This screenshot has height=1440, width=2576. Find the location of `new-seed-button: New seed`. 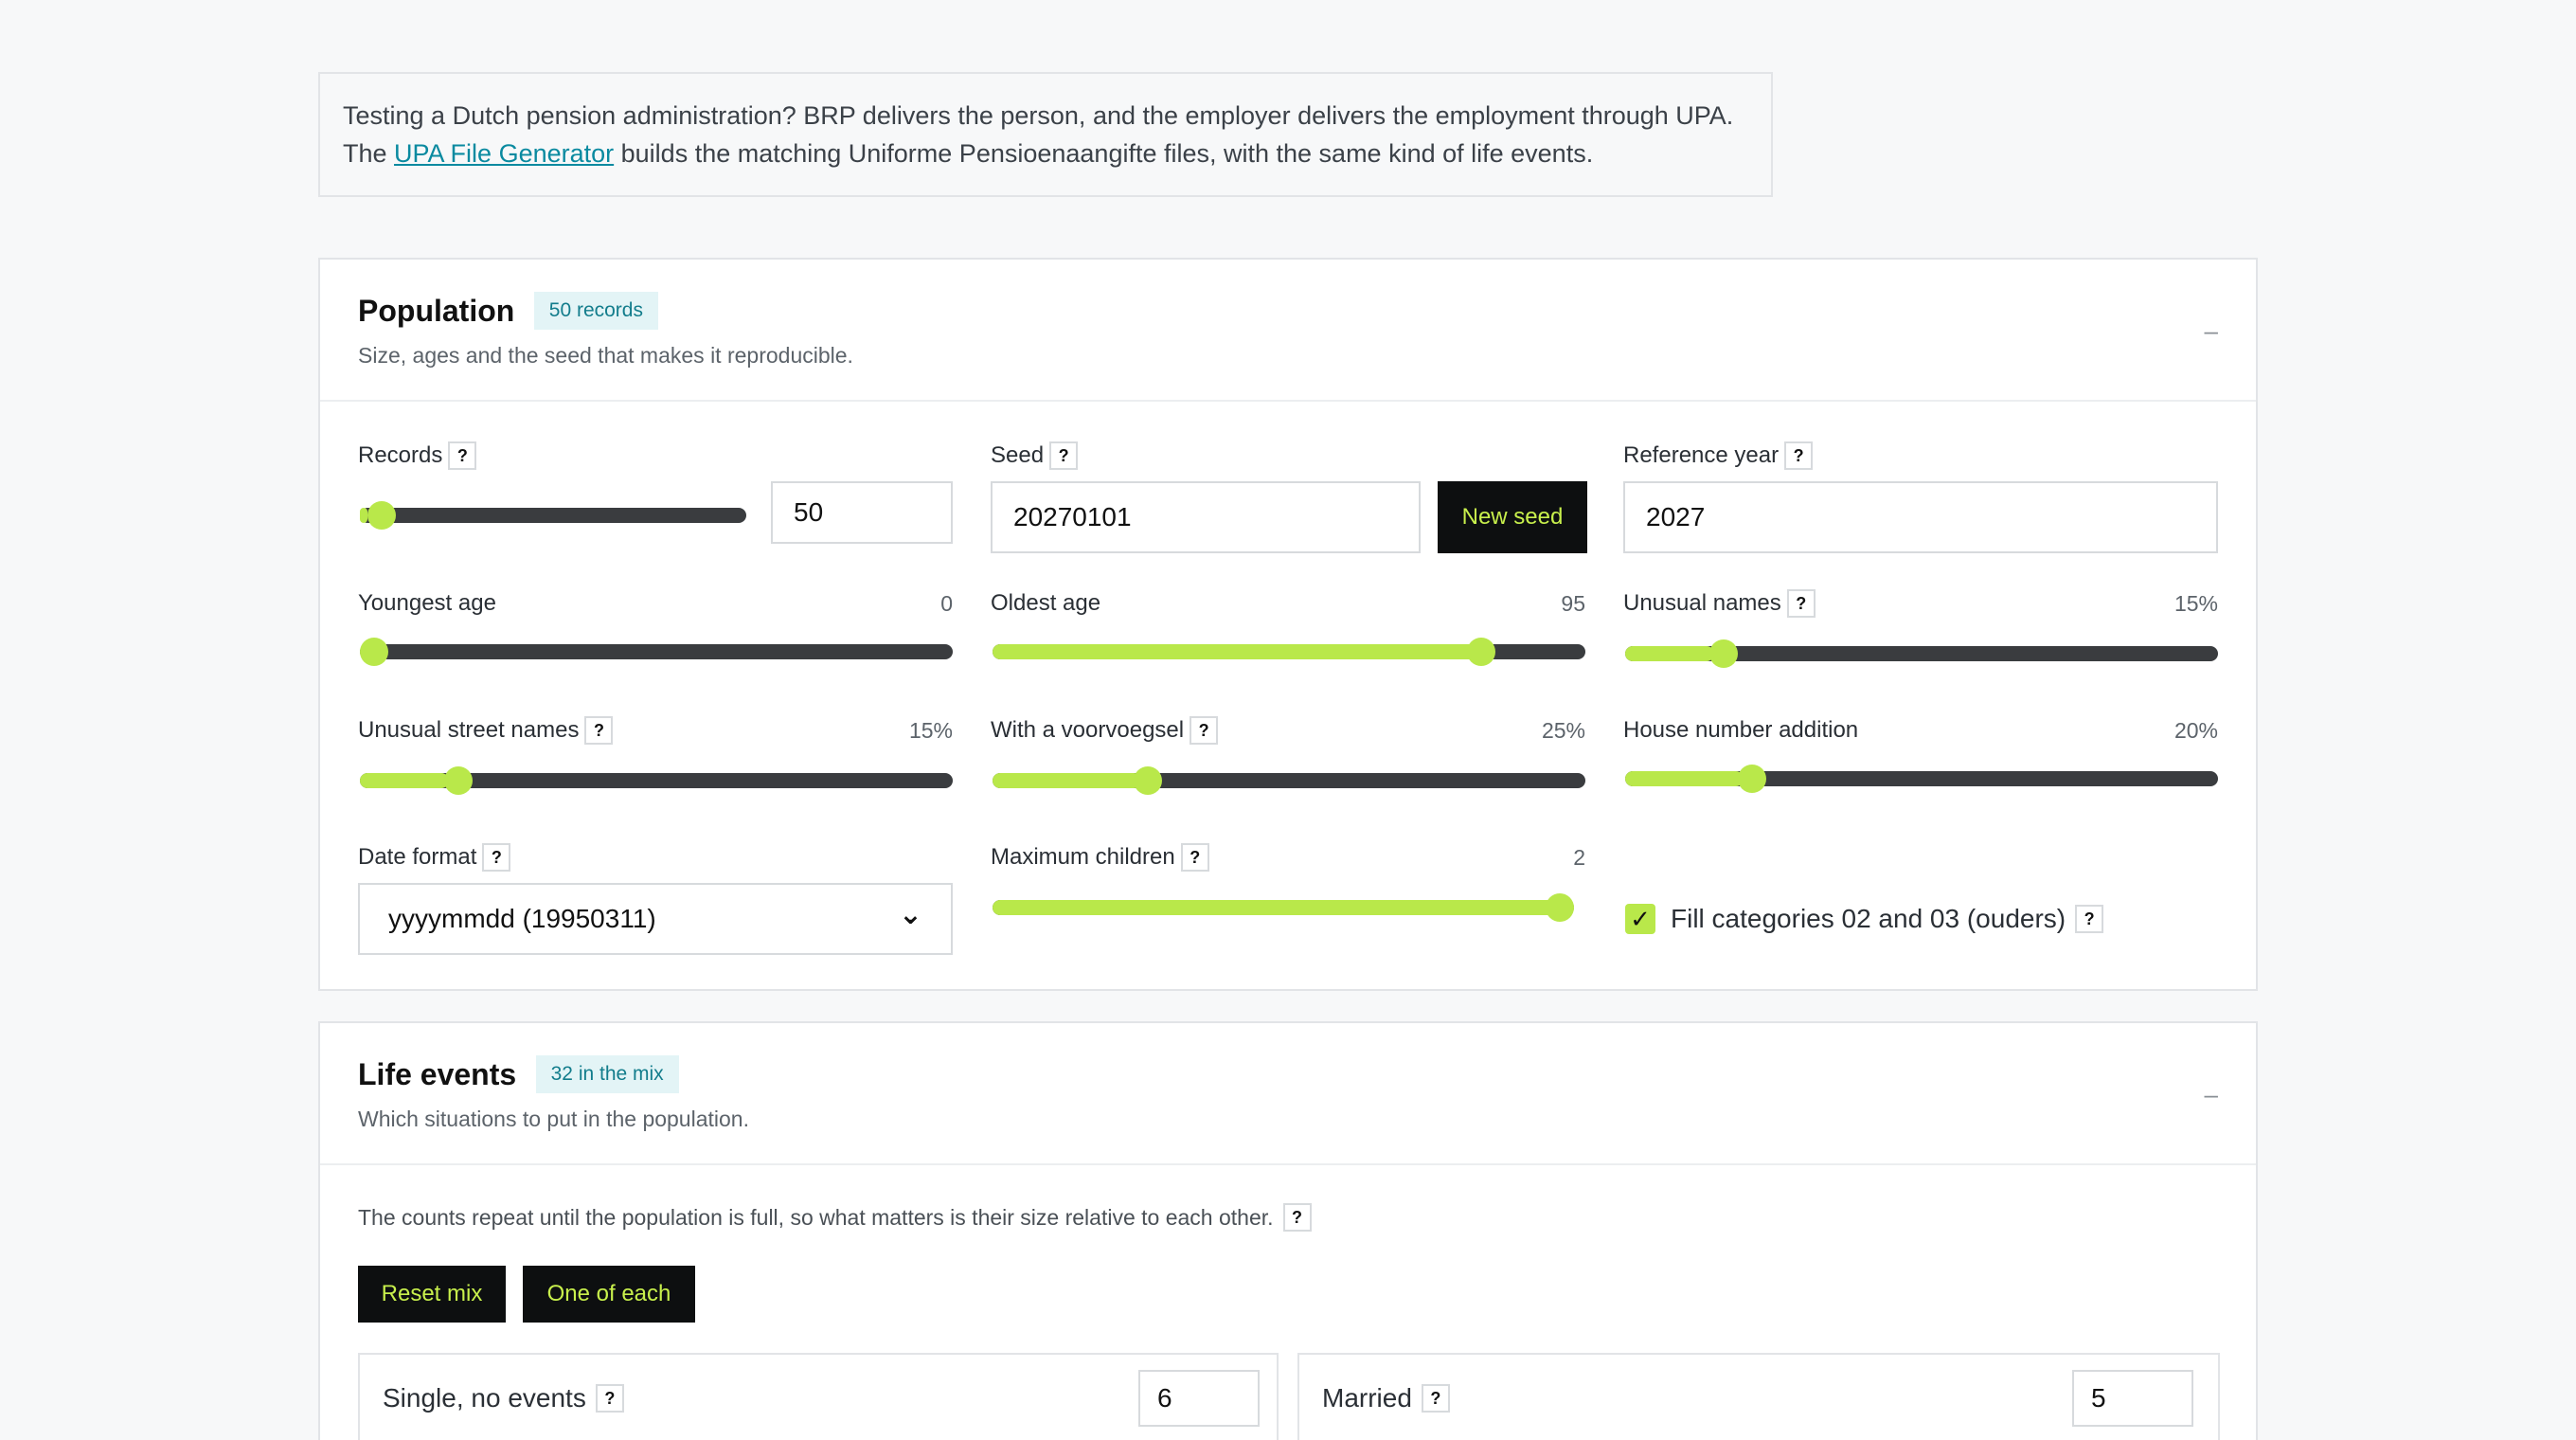

new-seed-button: New seed is located at coordinates (1512, 517).